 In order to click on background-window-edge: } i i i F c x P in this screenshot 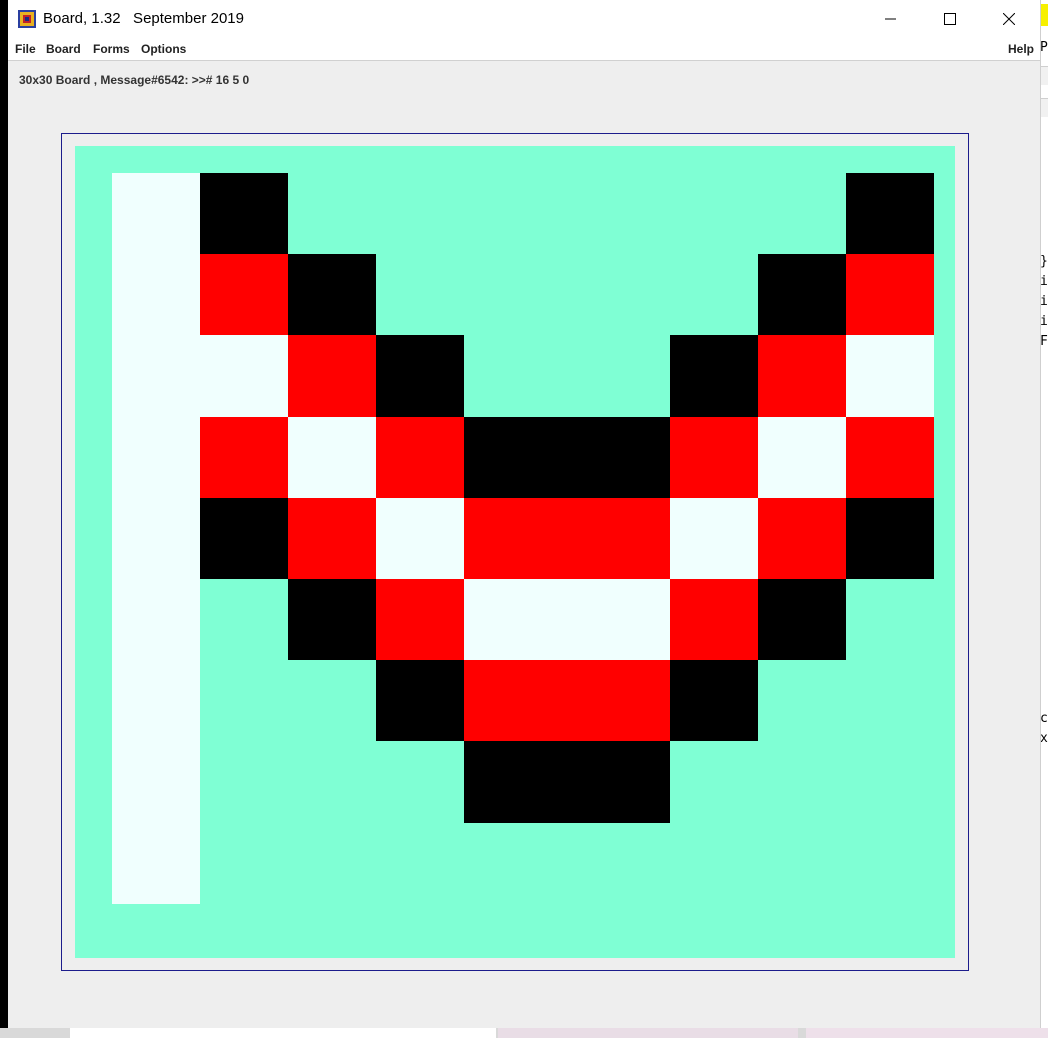, I will do `click(1044, 514)`.